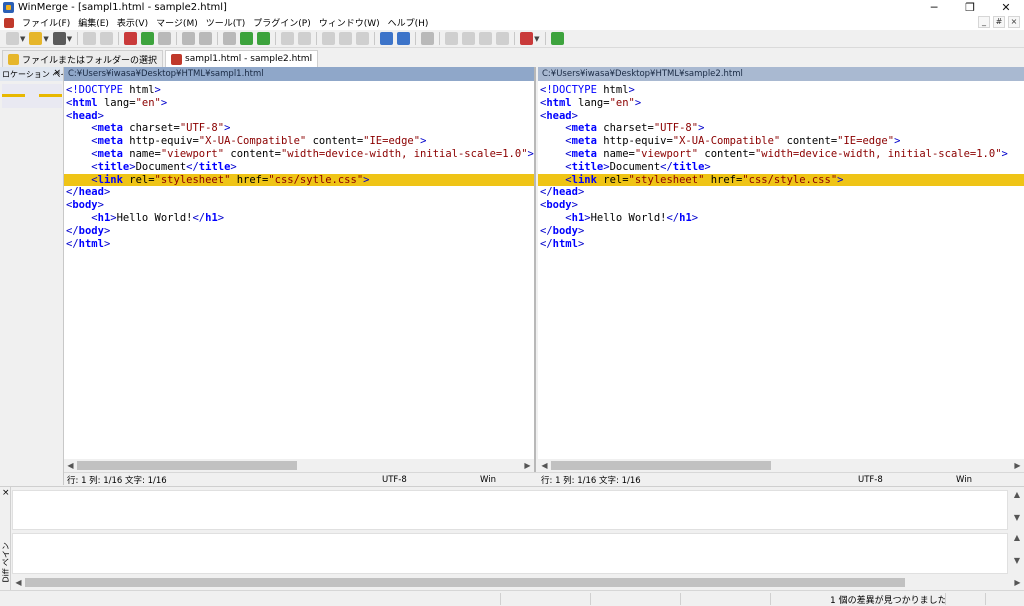  Describe the element at coordinates (452, 38) in the screenshot. I see `first-file-icon` at that location.